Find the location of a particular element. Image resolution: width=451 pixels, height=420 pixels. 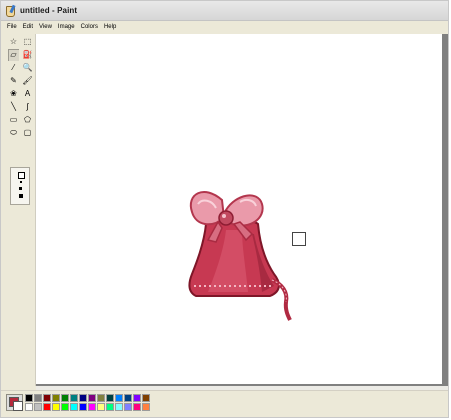

menu-image: Image is located at coordinates (66, 27).